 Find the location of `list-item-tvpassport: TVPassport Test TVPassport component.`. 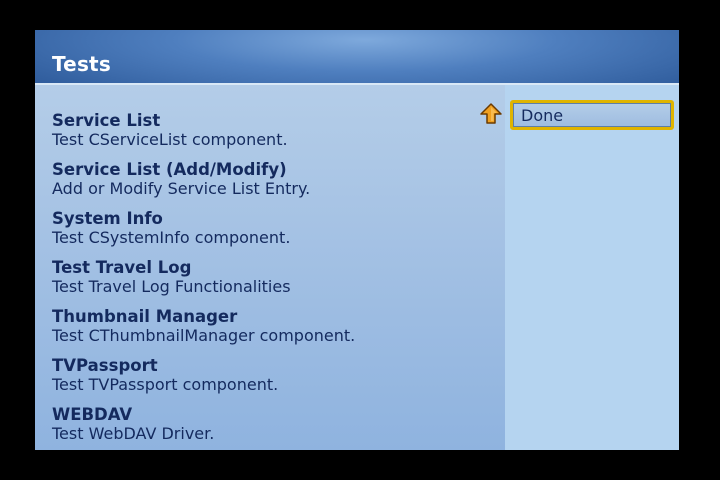

list-item-tvpassport: TVPassport Test TVPassport component. is located at coordinates (272, 379).